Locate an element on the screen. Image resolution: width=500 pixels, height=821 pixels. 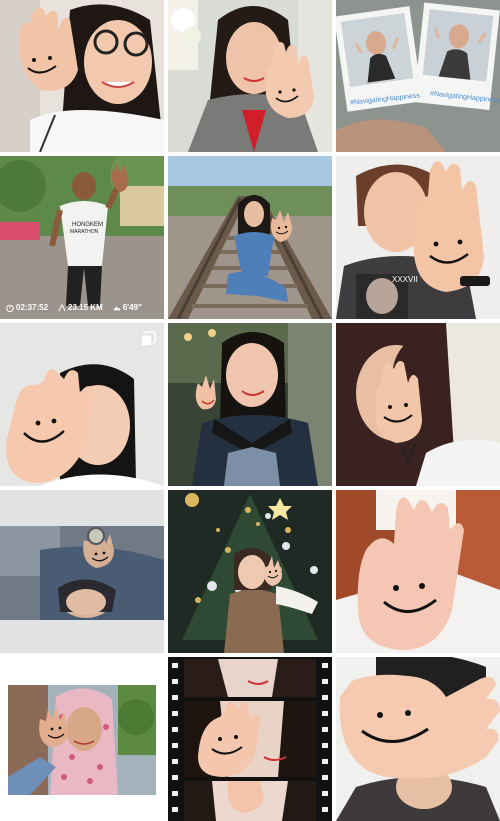
run-time-value: 02:37:52 is located at coordinates (32, 307).